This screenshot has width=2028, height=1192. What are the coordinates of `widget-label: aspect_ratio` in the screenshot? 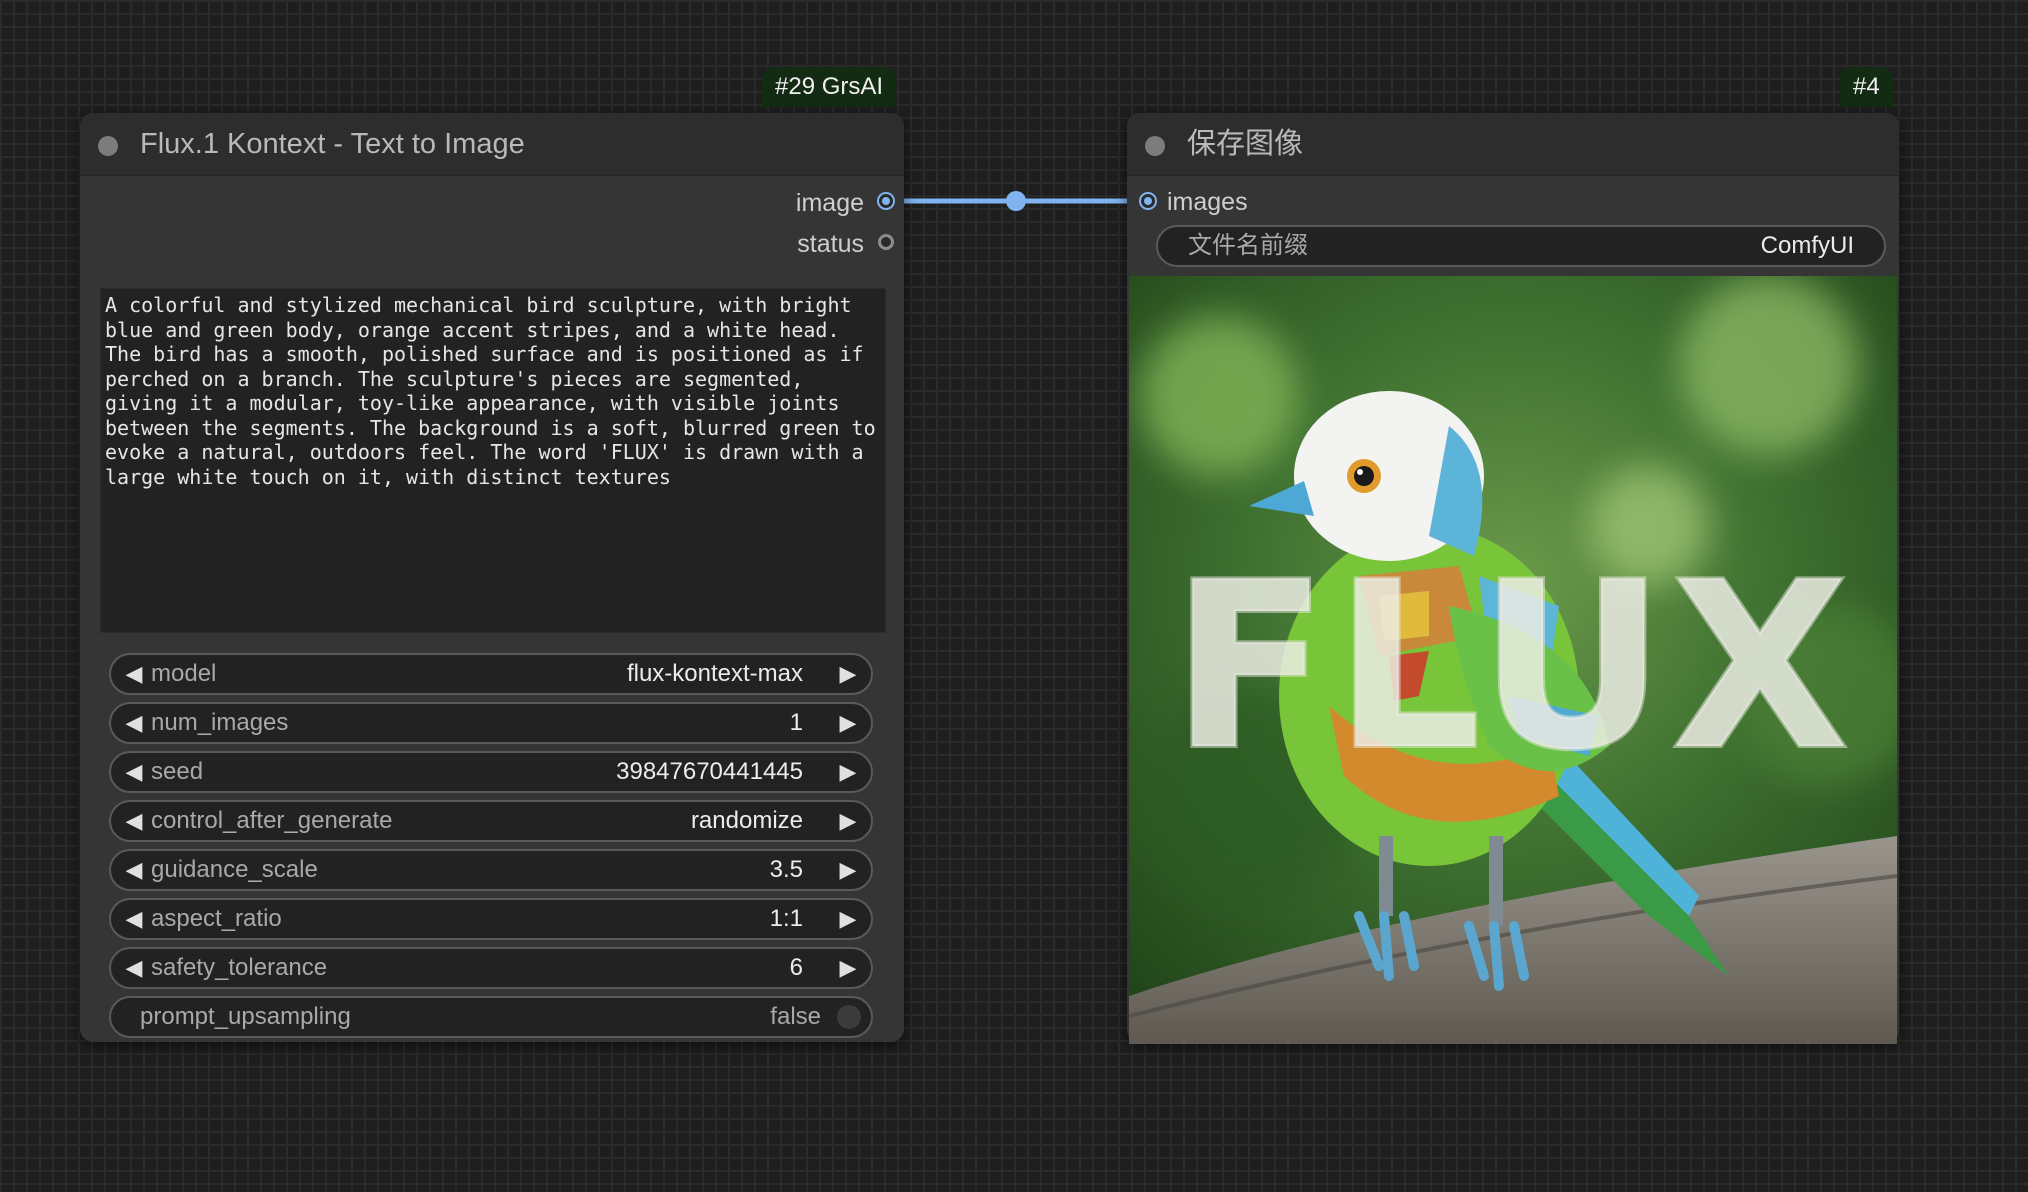 It's located at (216, 918).